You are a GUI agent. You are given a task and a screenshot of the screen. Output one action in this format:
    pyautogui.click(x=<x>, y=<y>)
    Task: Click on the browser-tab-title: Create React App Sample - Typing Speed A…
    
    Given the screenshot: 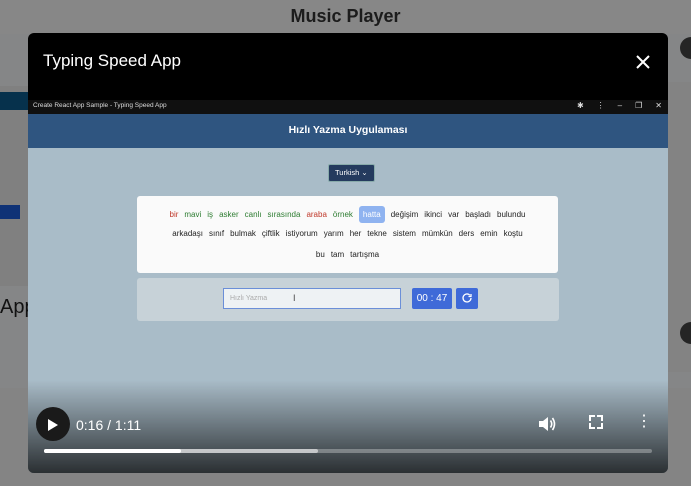 What is the action you would take?
    pyautogui.click(x=100, y=105)
    